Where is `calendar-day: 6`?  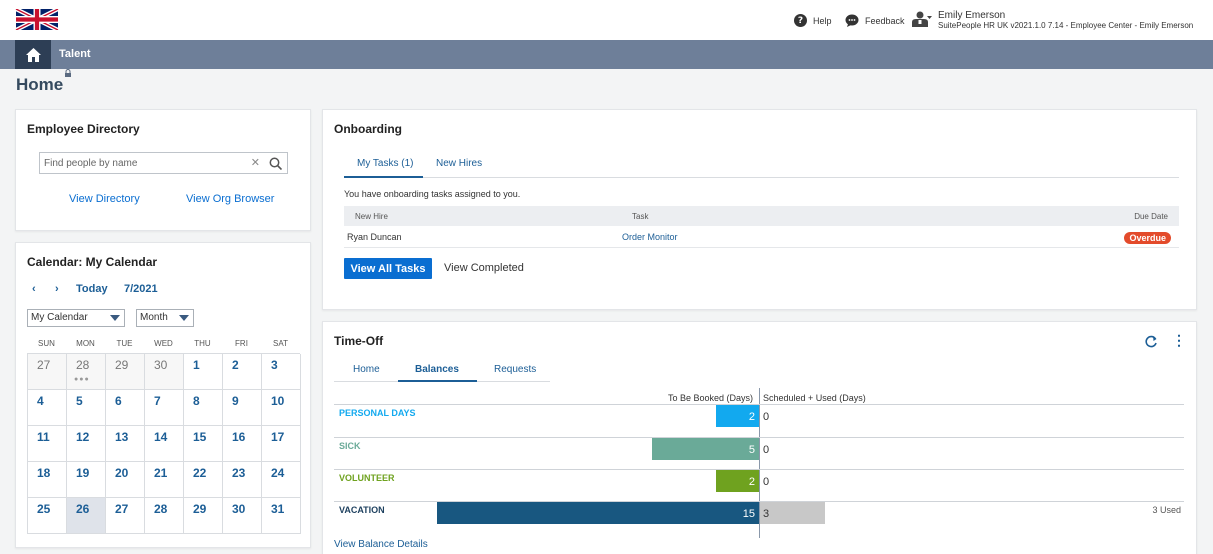 calendar-day: 6 is located at coordinates (125, 408).